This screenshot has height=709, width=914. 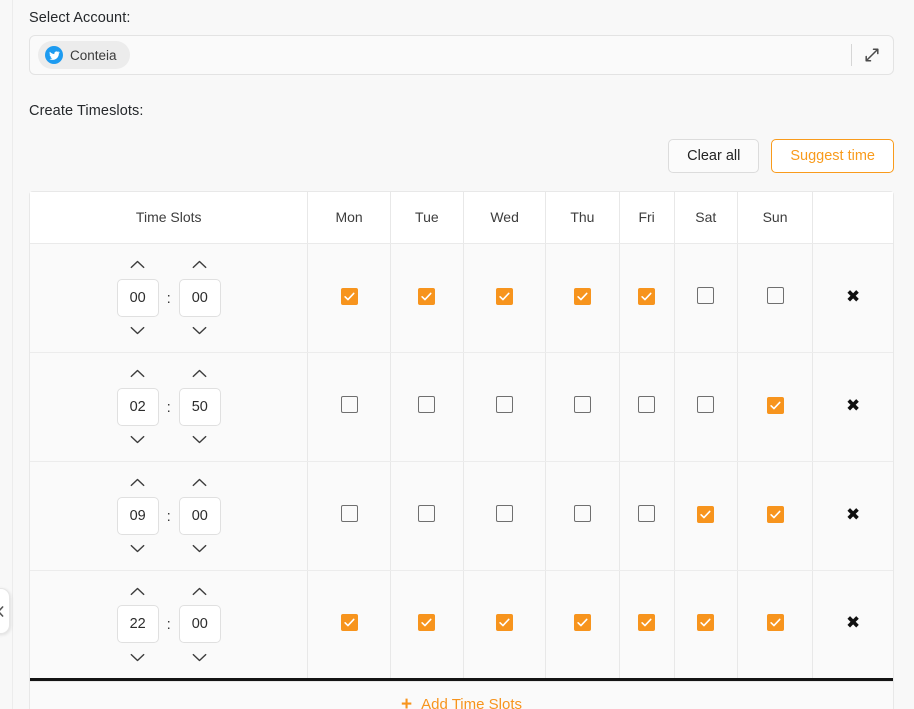 What do you see at coordinates (169, 407) in the screenshot?
I see `timeslot-cell: 02:50` at bounding box center [169, 407].